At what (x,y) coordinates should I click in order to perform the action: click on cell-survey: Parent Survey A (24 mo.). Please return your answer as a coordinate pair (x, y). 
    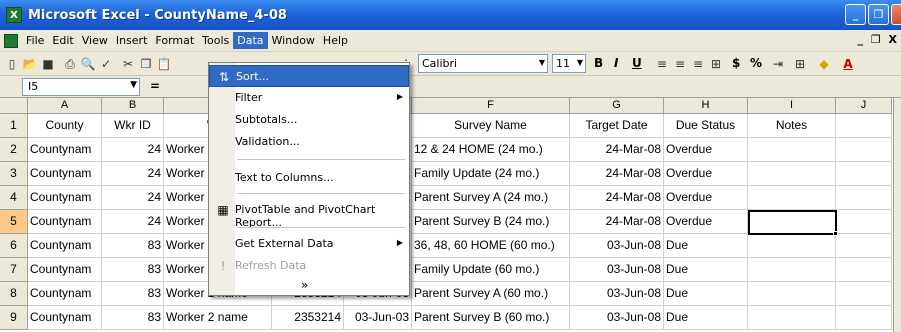
    Looking at the image, I should click on (491, 198).